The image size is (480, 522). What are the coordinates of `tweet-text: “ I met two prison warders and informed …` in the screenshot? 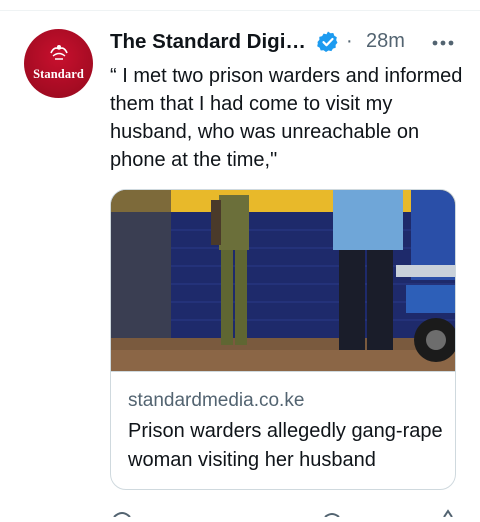 It's located at (286, 118).